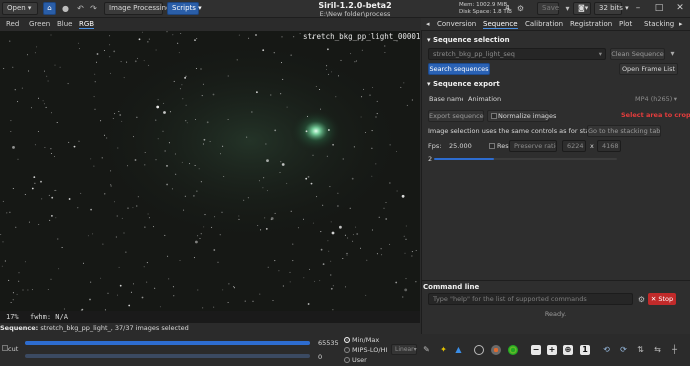 This screenshot has height=366, width=690. I want to click on search-sequences-button: Search sequences, so click(459, 69).